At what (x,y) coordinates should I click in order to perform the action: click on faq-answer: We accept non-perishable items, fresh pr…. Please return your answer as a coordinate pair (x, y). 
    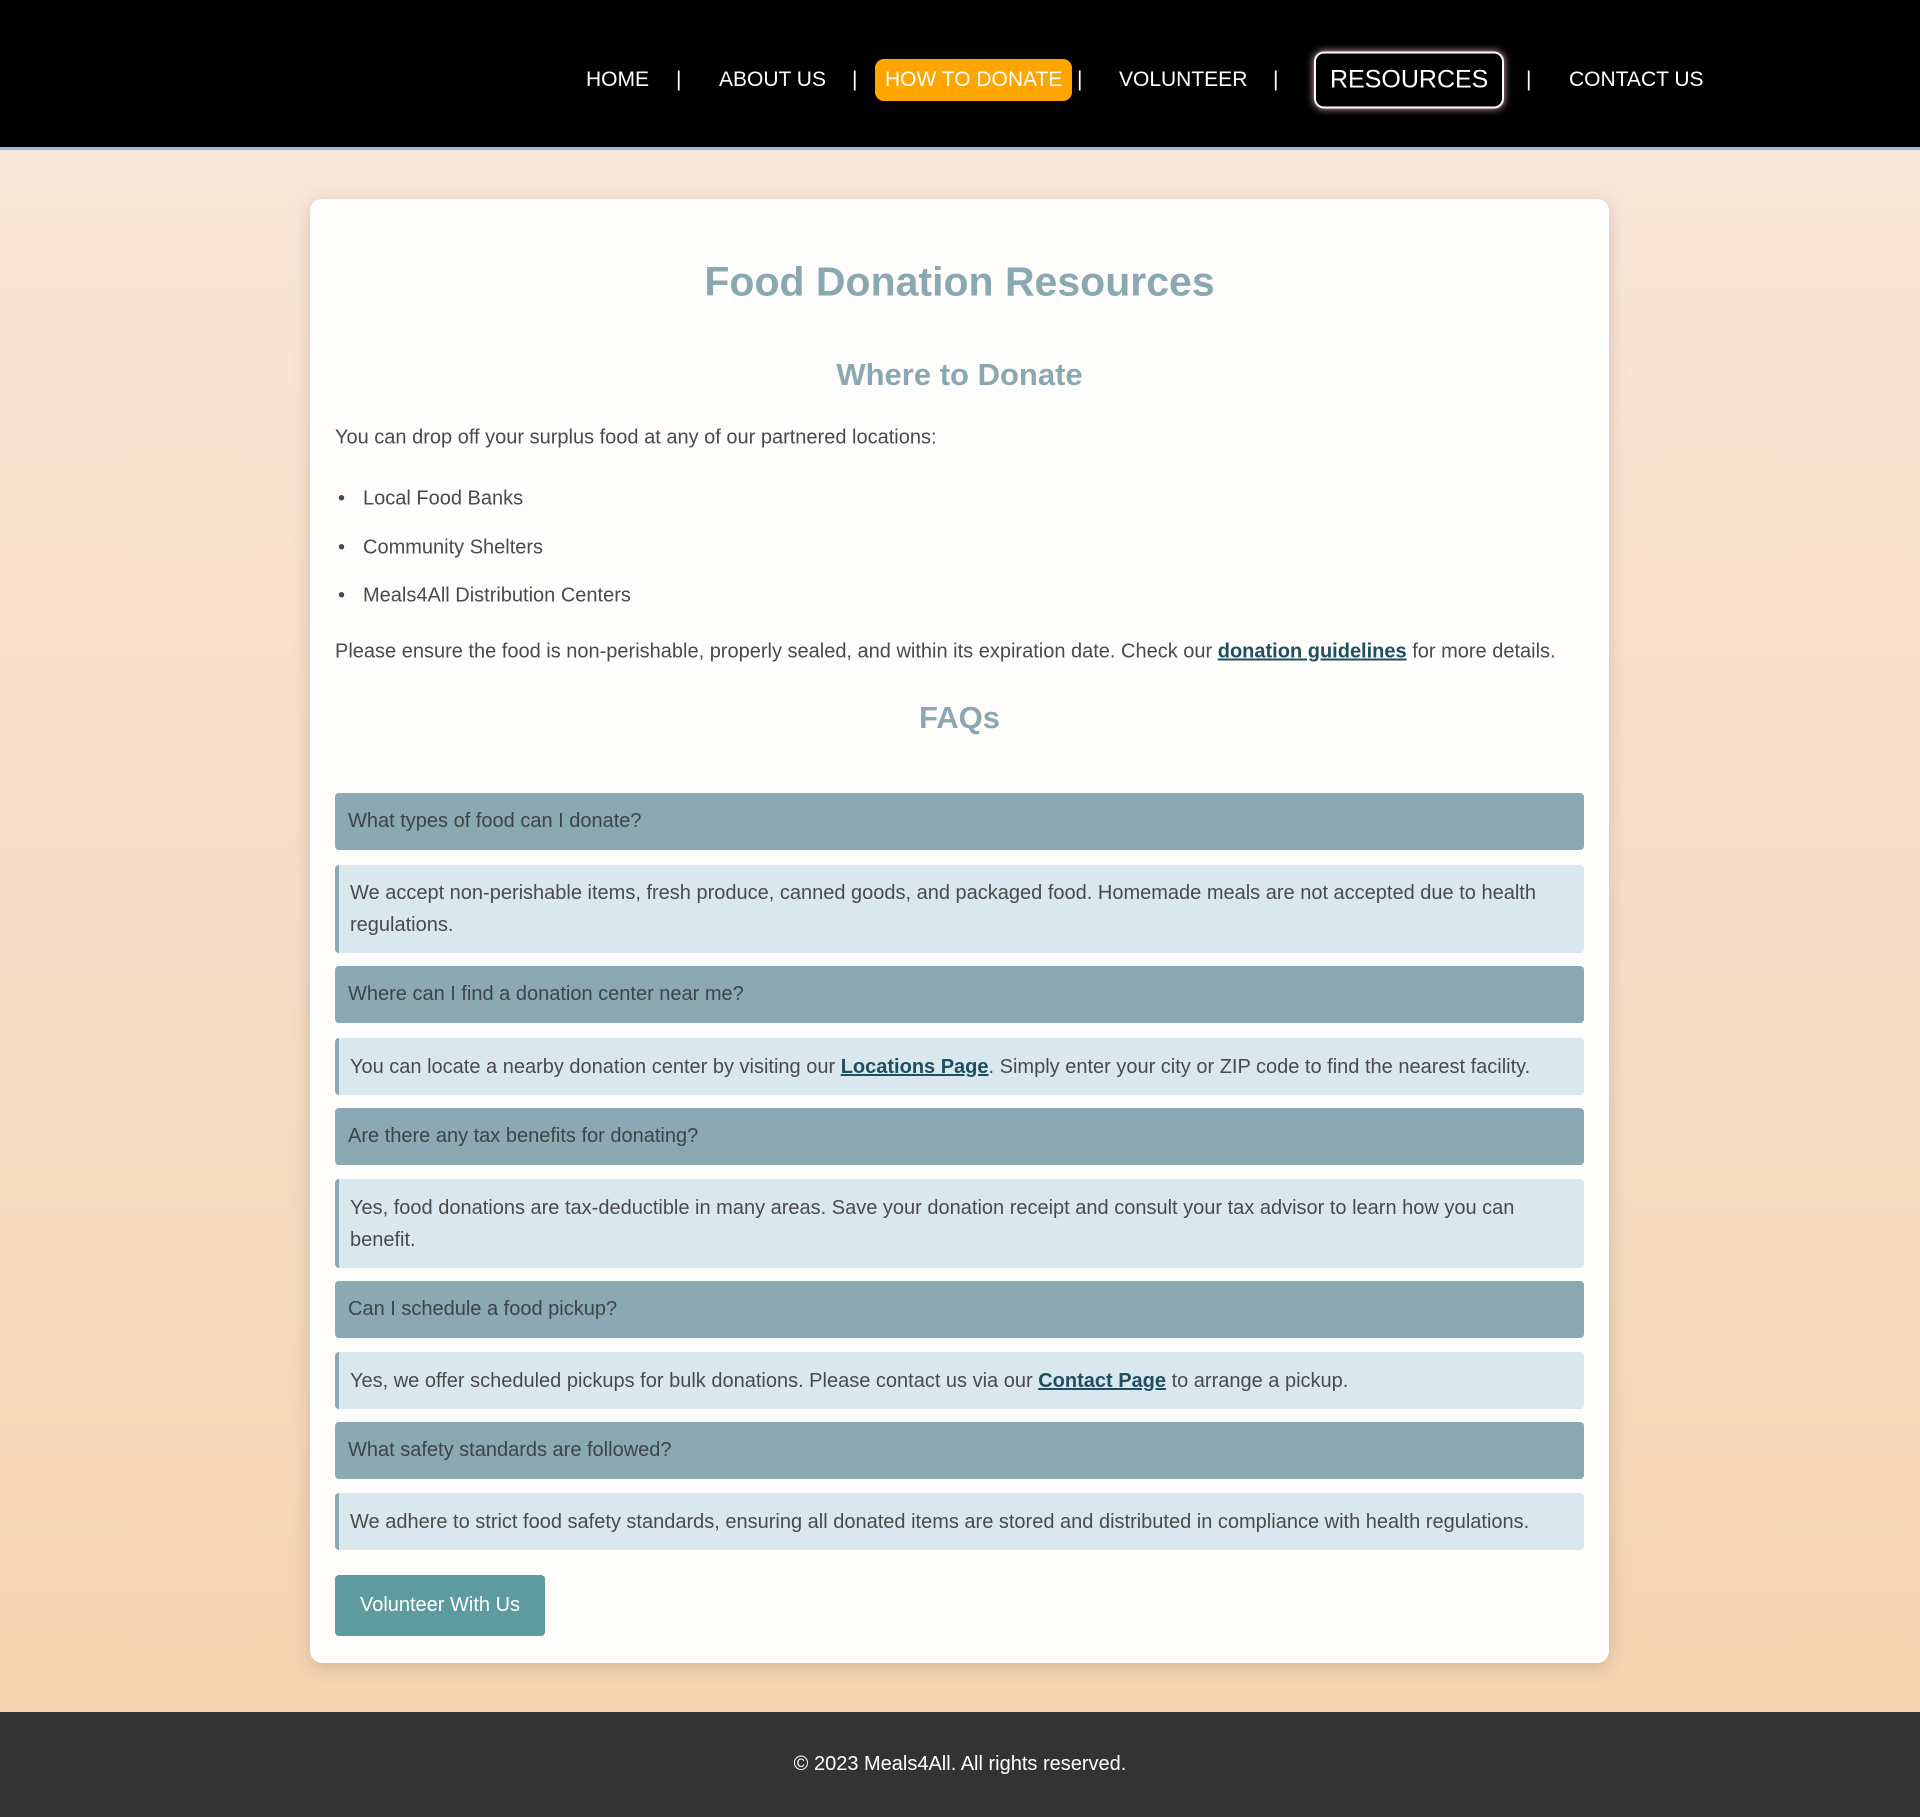
    Looking at the image, I should click on (959, 909).